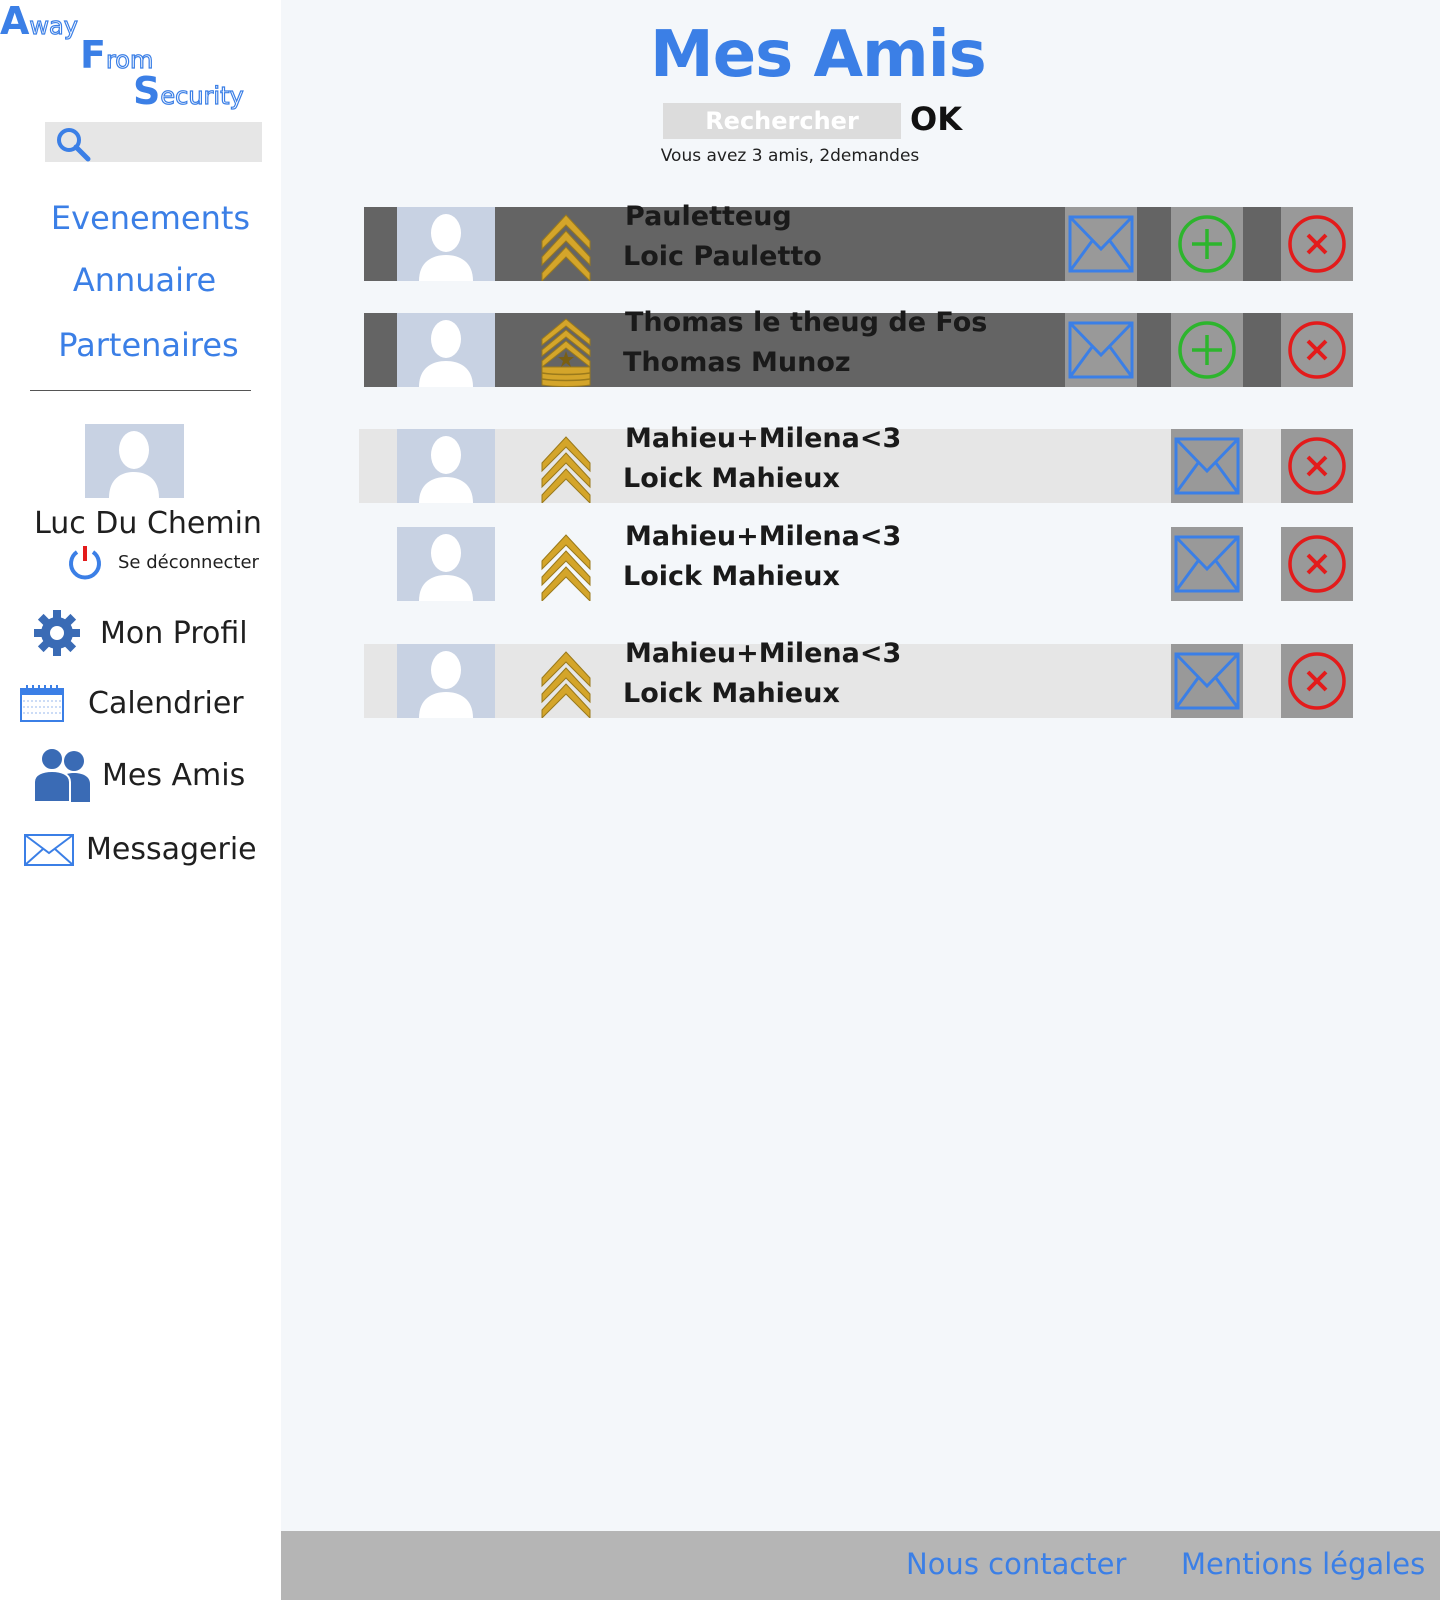  Describe the element at coordinates (806, 322) in the screenshot. I see `friend-pseudo: Thomas le theug de Fos` at that location.